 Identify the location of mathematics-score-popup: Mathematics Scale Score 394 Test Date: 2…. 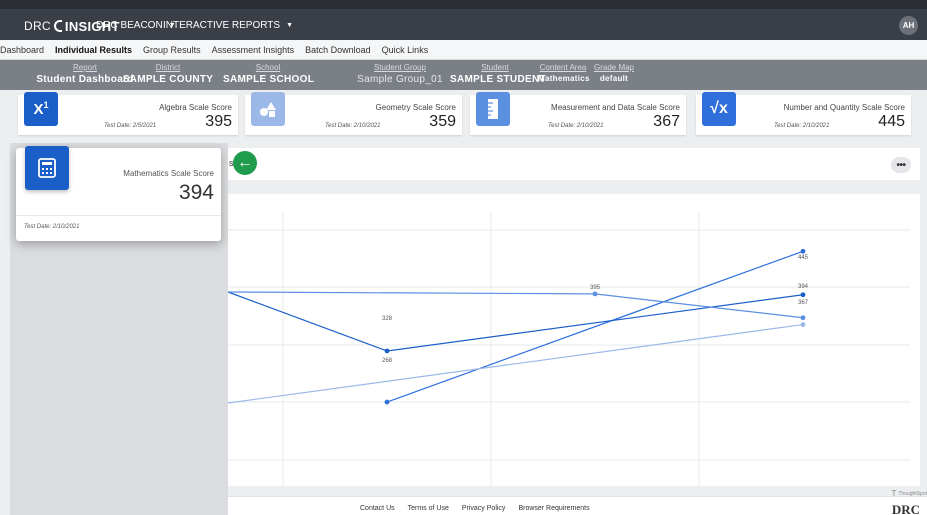
(118, 193).